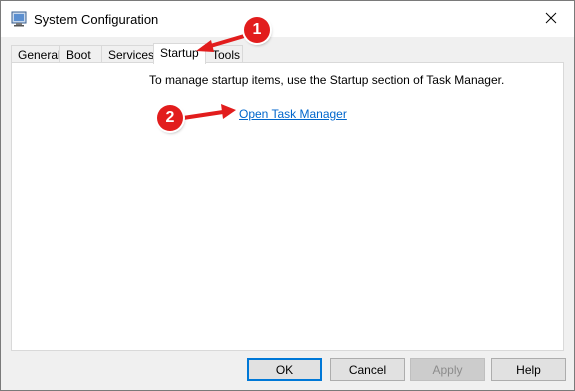  I want to click on annotation-badge-2: 2, so click(170, 118).